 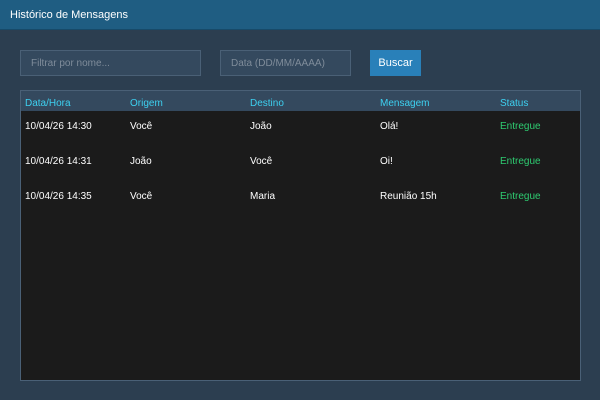 What do you see at coordinates (300, 138) in the screenshot?
I see `table-row: 10/04/26 14:30 Você João Olá! Entregue` at bounding box center [300, 138].